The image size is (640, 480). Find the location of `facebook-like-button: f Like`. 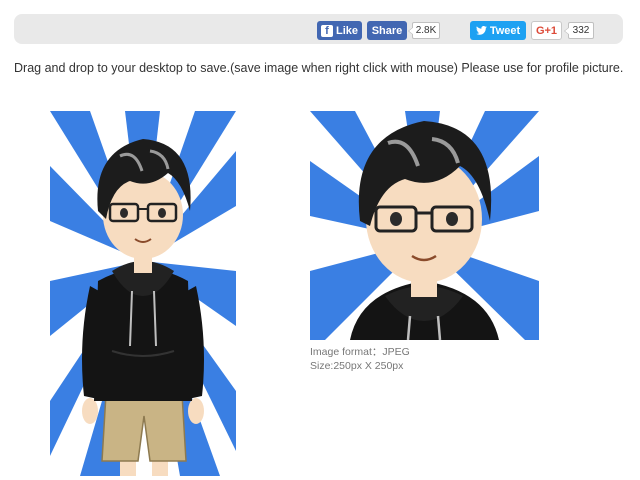

facebook-like-button: f Like is located at coordinates (339, 30).